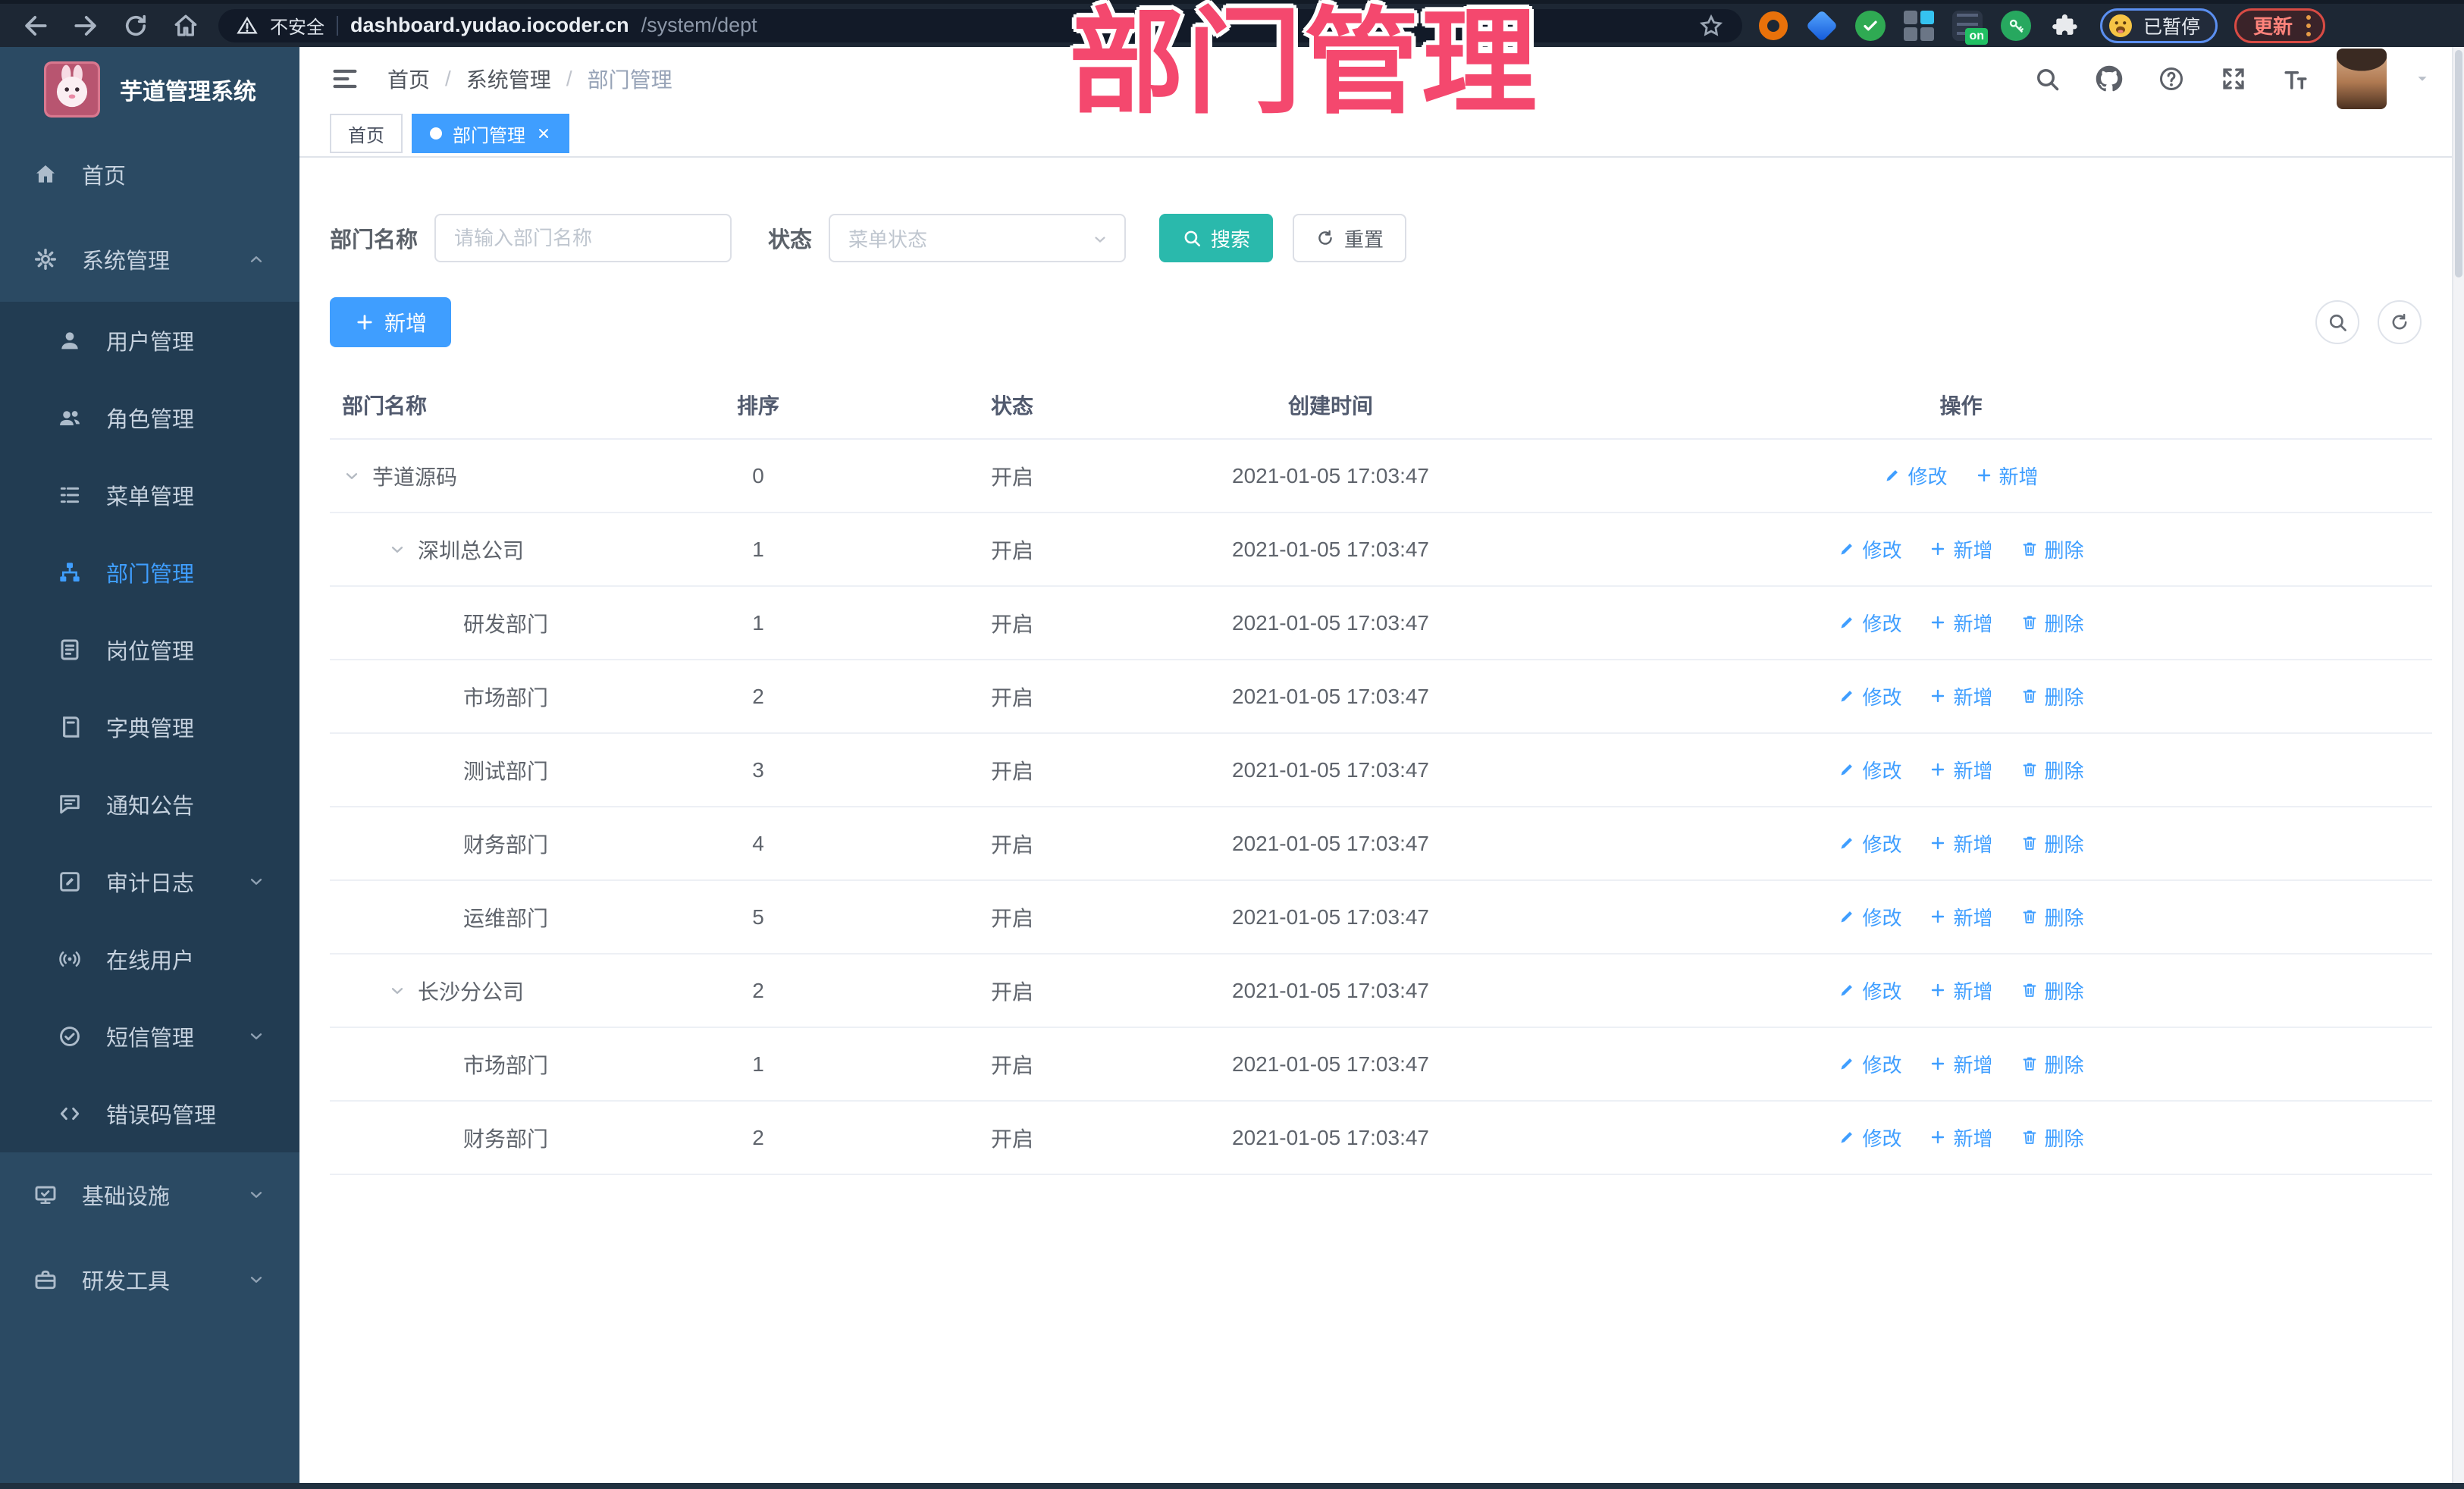 This screenshot has height=1489, width=2464. What do you see at coordinates (150, 649) in the screenshot?
I see `sidebar-item-岗位管理: 岗位管理` at bounding box center [150, 649].